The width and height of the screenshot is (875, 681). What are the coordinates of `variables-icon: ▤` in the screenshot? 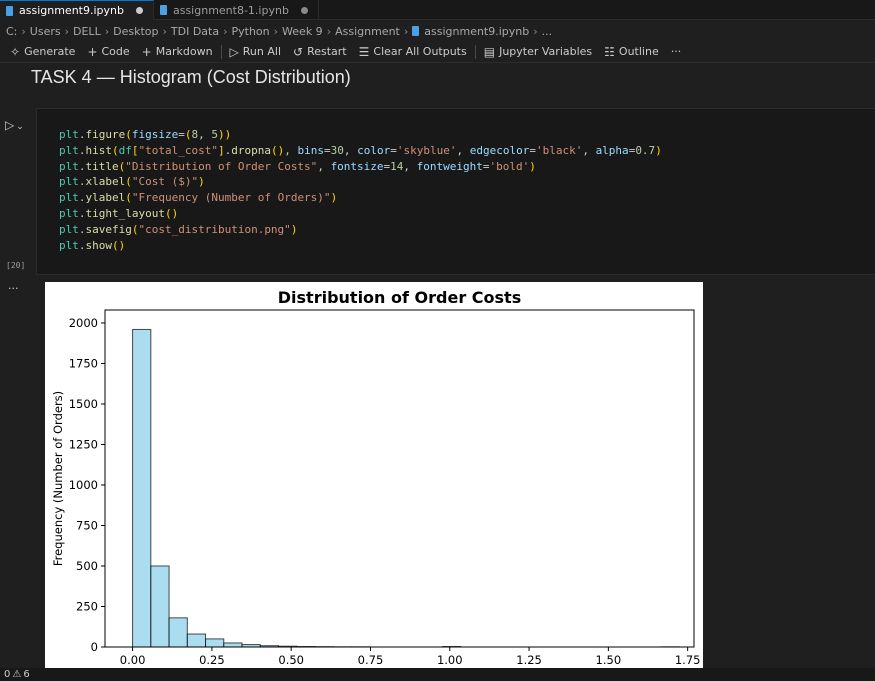 It's located at (489, 51).